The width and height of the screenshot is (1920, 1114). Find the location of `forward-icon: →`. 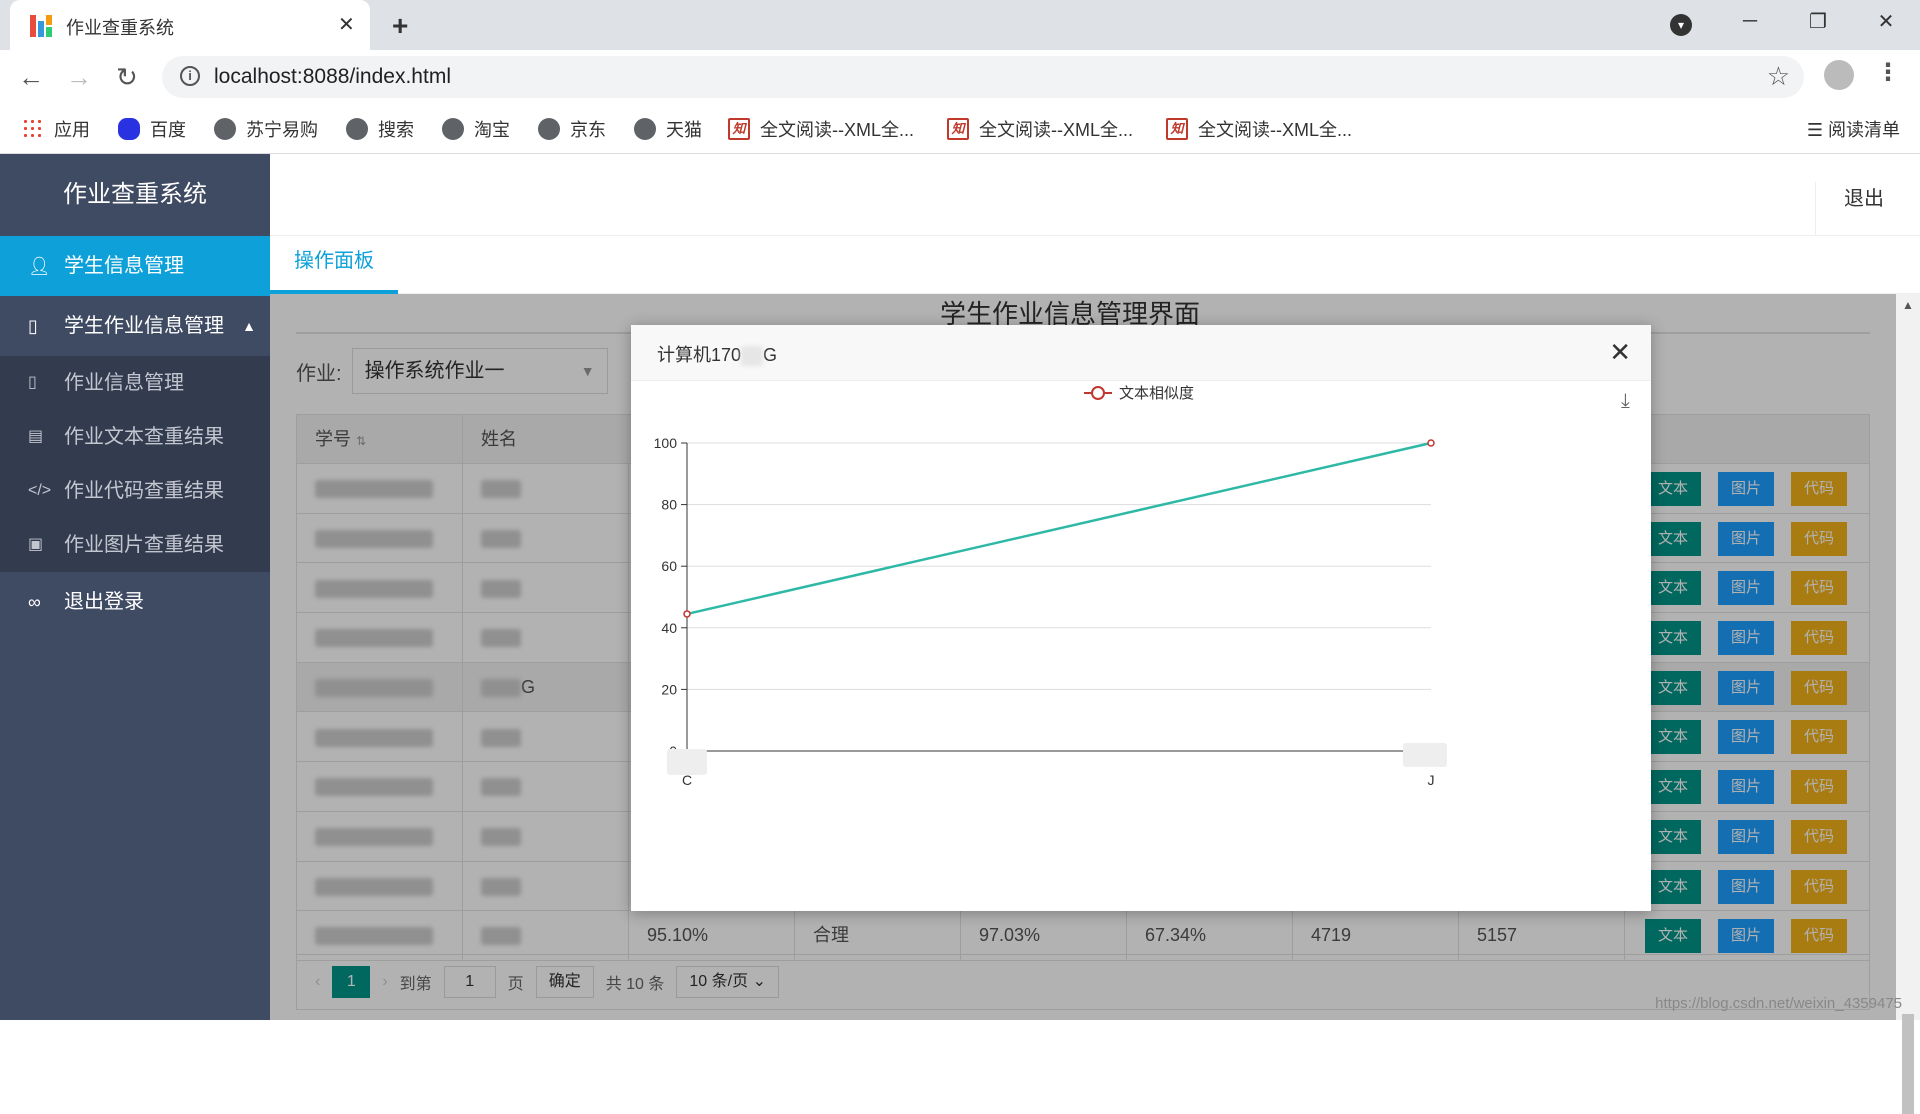

forward-icon: → is located at coordinates (79, 77).